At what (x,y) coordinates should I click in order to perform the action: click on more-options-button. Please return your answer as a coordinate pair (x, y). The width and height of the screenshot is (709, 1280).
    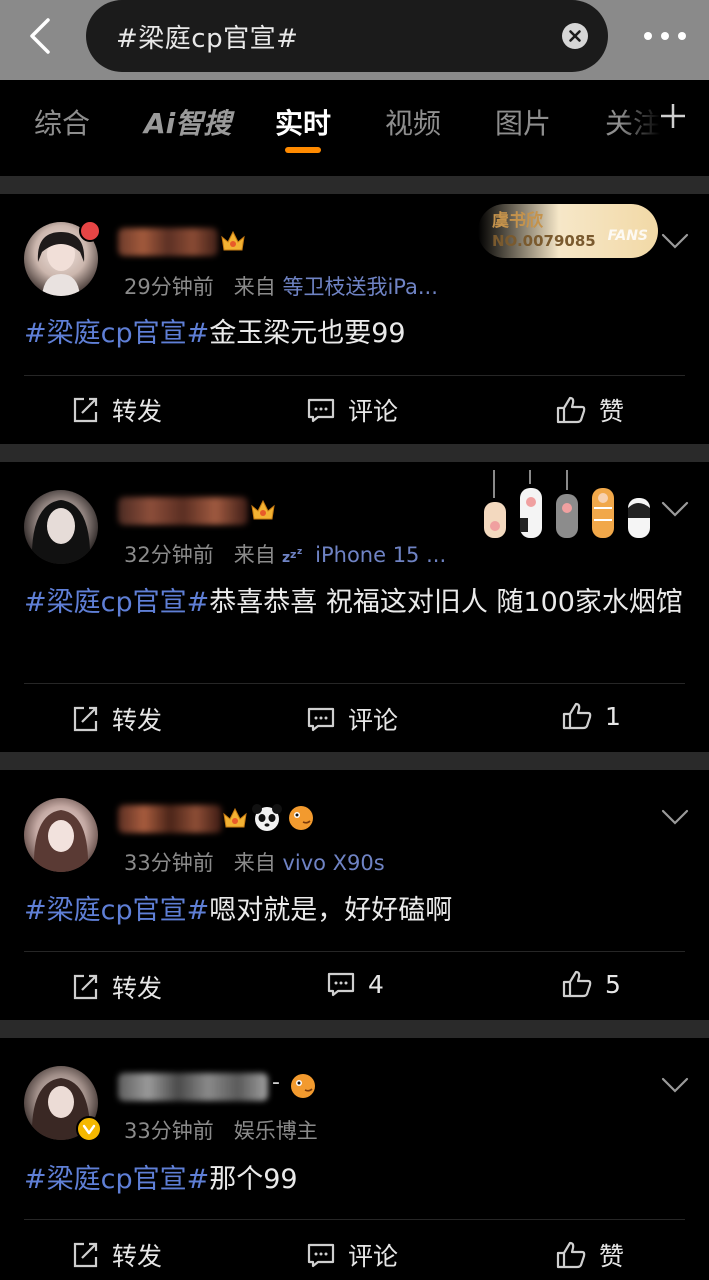
    Looking at the image, I should click on (665, 36).